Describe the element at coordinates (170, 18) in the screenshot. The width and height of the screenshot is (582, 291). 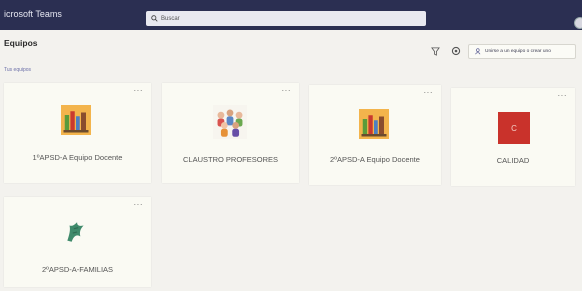
I see `search-placeholder: Buscar` at that location.